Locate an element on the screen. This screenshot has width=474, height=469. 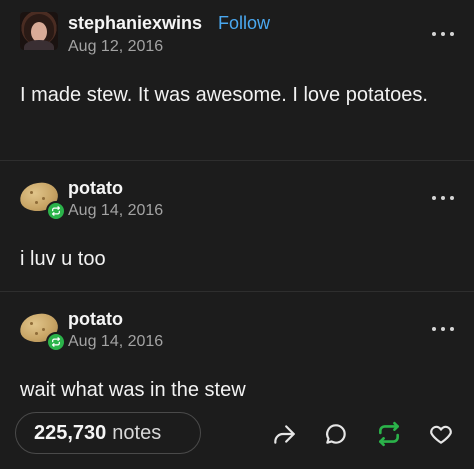
post-username: stephaniexwins is located at coordinates (135, 23).